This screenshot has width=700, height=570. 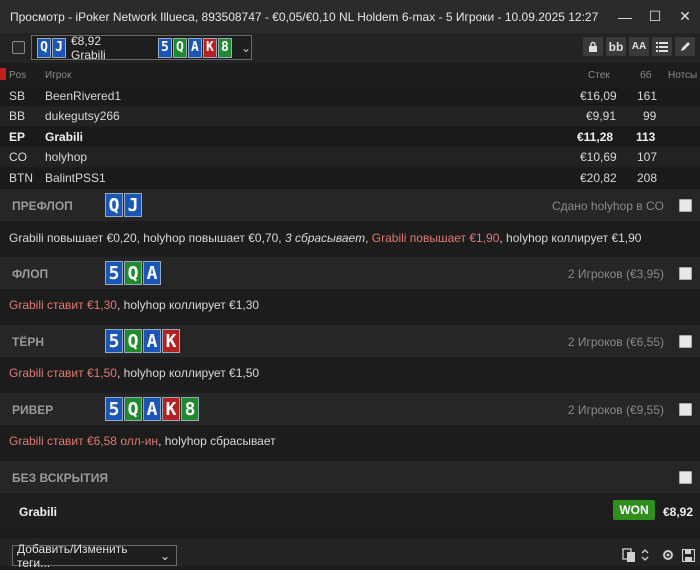 What do you see at coordinates (598, 96) in the screenshot?
I see `row-stack: €16,09` at bounding box center [598, 96].